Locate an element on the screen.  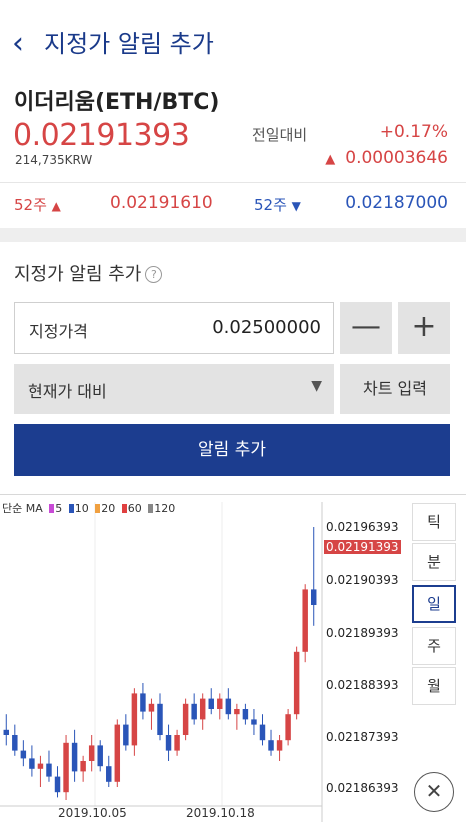
chevron-left-icon: ‹ is located at coordinates (25, 44).